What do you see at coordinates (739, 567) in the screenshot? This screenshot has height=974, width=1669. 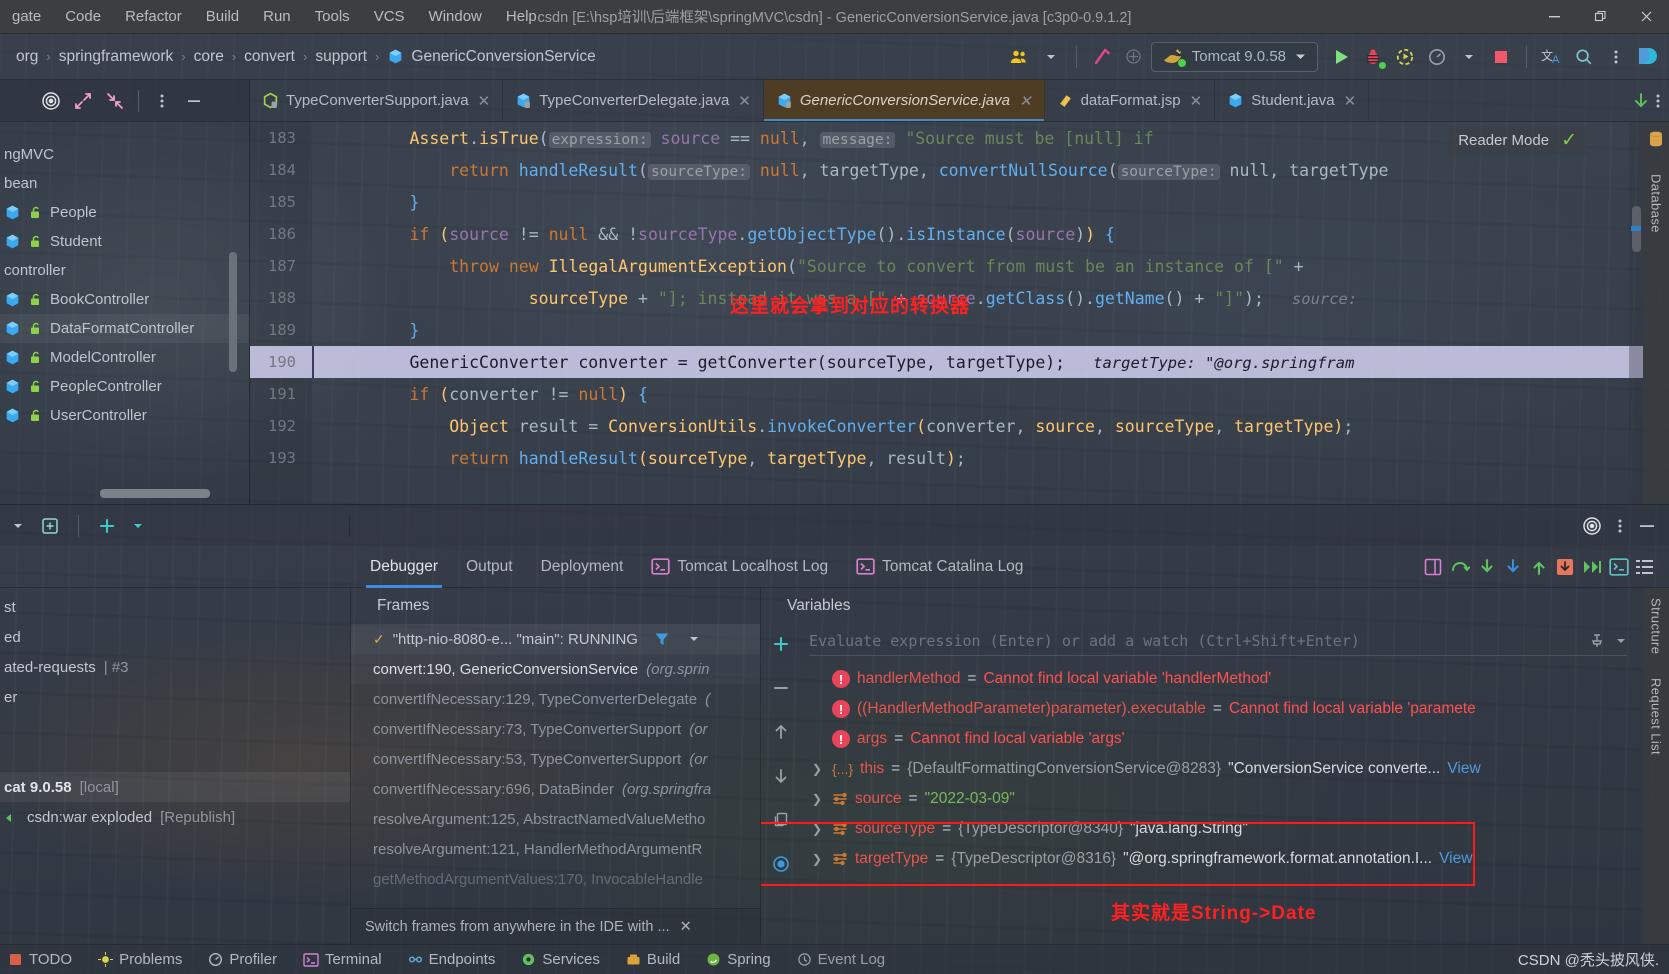 I see `tab-tomcat-localhost-log: Tomcat Localhost Log` at bounding box center [739, 567].